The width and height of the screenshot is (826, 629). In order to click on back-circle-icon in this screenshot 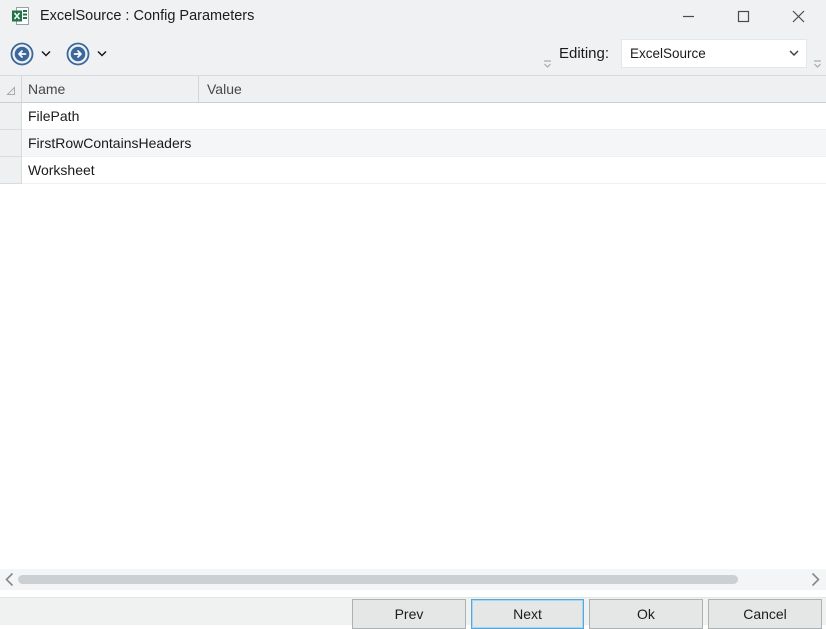, I will do `click(22, 53)`.